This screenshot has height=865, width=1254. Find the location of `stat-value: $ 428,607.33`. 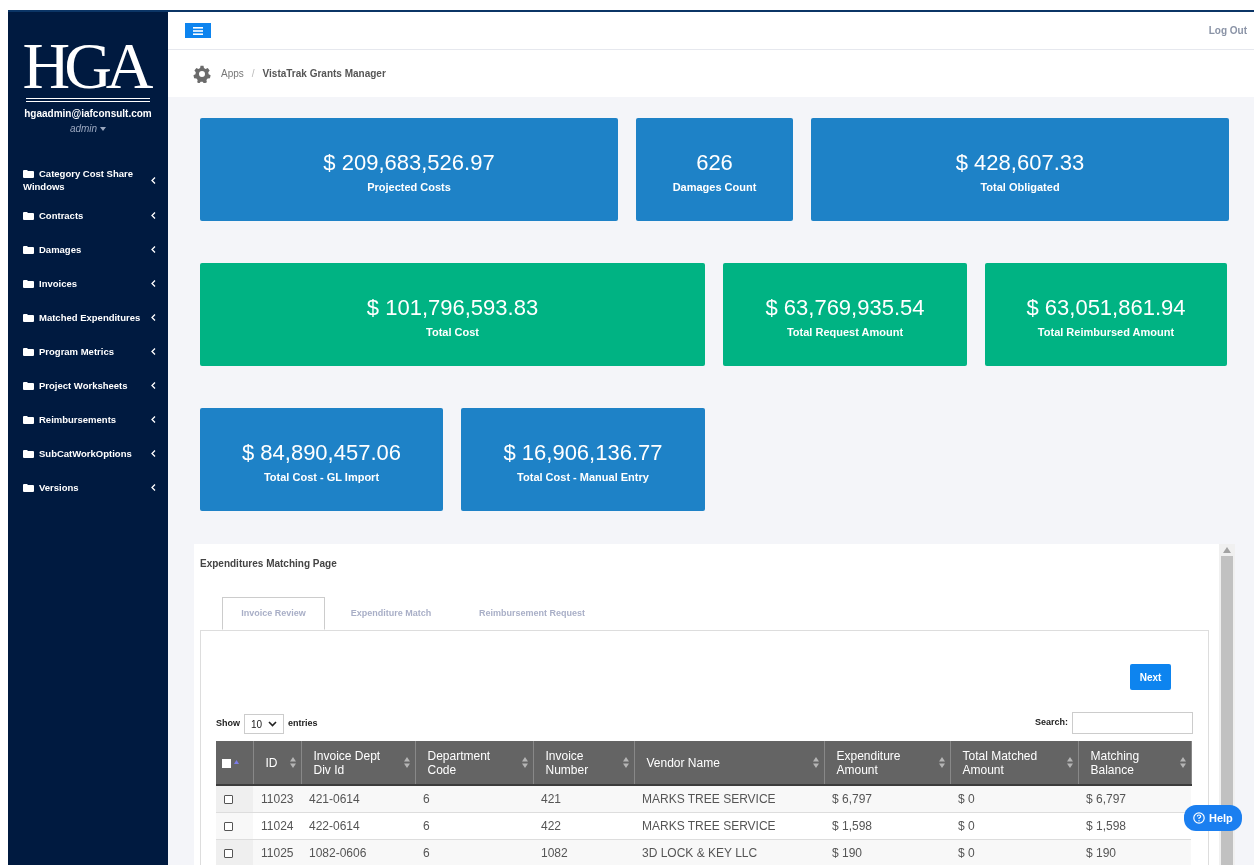

stat-value: $ 428,607.33 is located at coordinates (1020, 163).